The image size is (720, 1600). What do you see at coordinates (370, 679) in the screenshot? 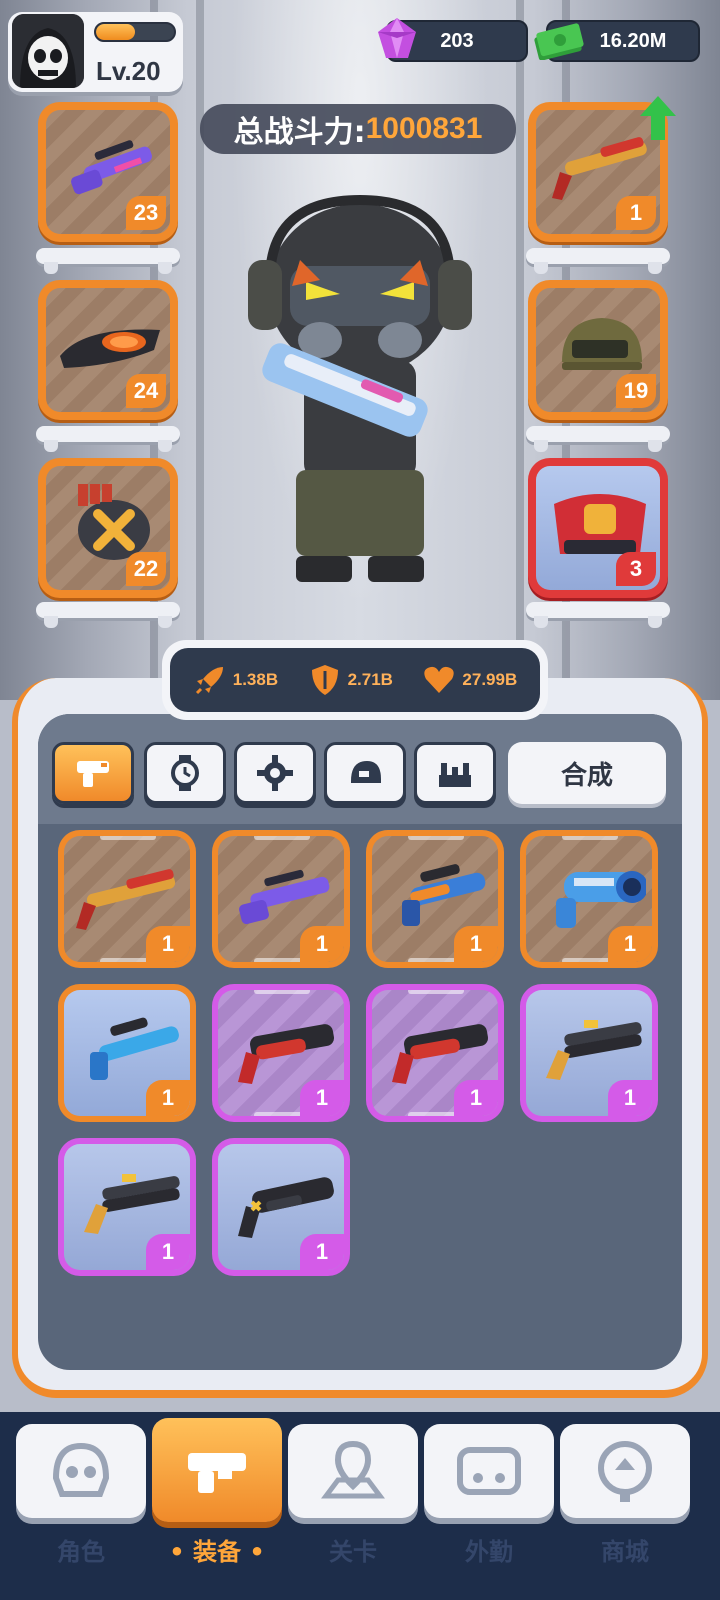
I see `defense-value: 2.71B` at bounding box center [370, 679].